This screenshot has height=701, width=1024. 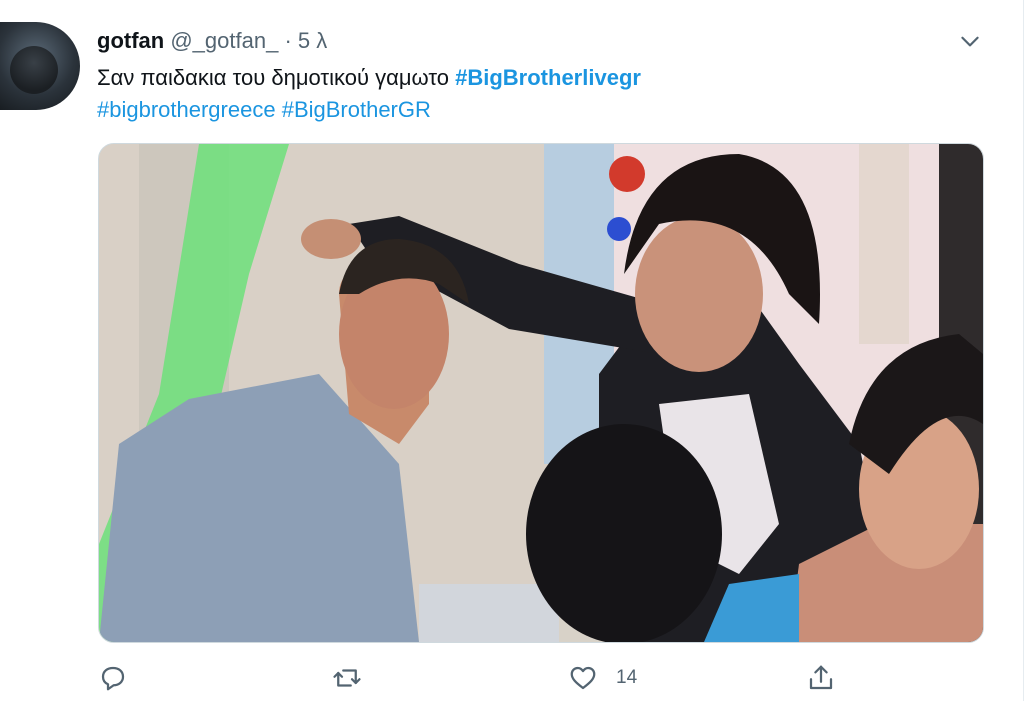 I want to click on display-name: gotfan, so click(x=130, y=40).